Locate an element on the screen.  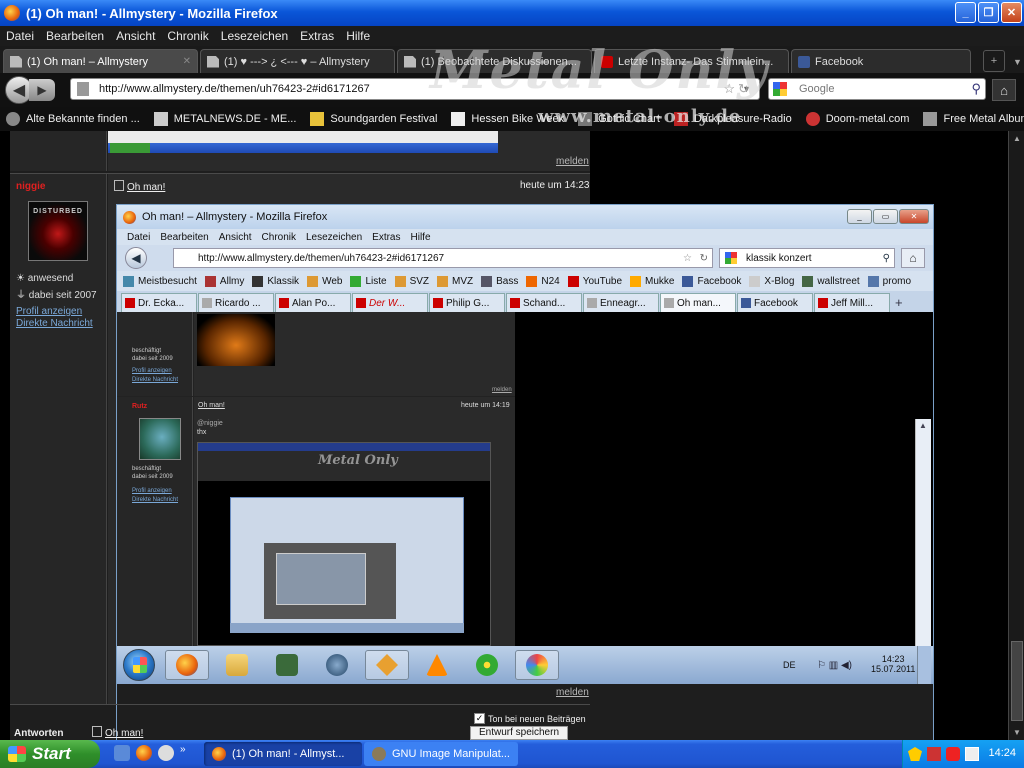
close-button: ✕ is located at coordinates (1011, 12).